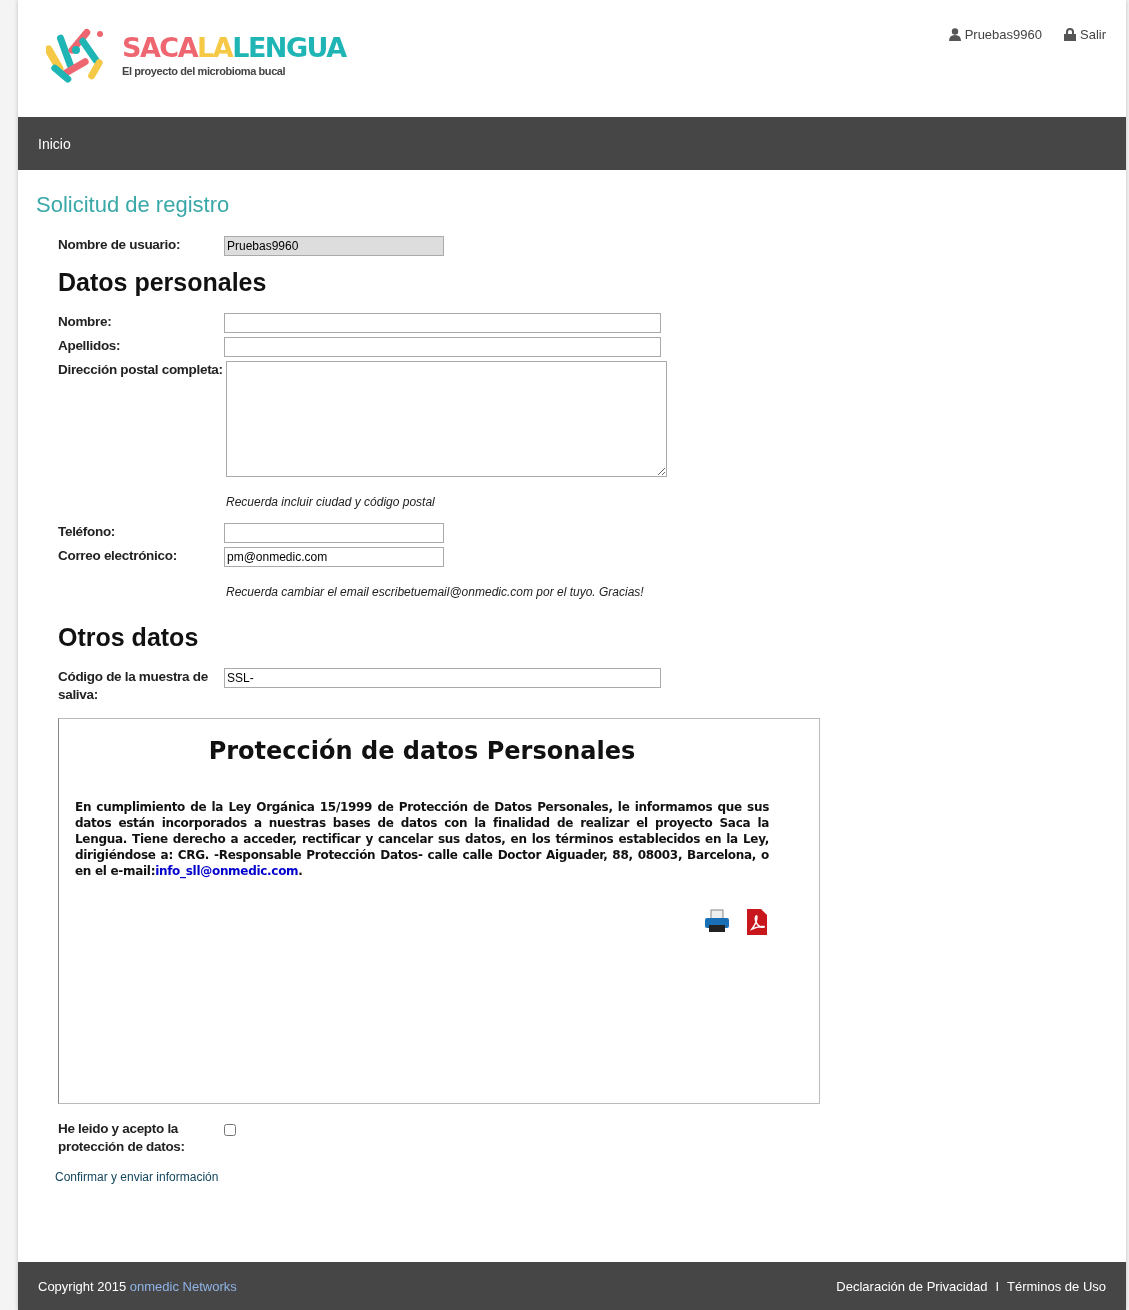  Describe the element at coordinates (435, 592) in the screenshot. I see `field-hint: Recuerda cambiar el email escribetuemail@onmedic.com por el tuyo. Gracias!` at that location.